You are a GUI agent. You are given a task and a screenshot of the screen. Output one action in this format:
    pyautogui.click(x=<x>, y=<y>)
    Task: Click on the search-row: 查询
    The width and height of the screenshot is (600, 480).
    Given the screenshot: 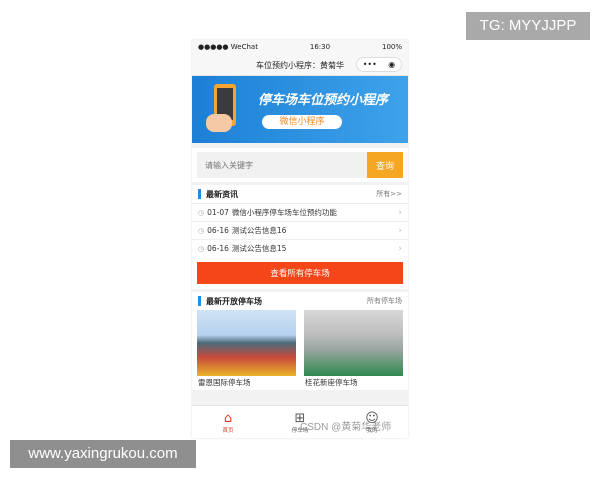 What is the action you would take?
    pyautogui.click(x=300, y=165)
    